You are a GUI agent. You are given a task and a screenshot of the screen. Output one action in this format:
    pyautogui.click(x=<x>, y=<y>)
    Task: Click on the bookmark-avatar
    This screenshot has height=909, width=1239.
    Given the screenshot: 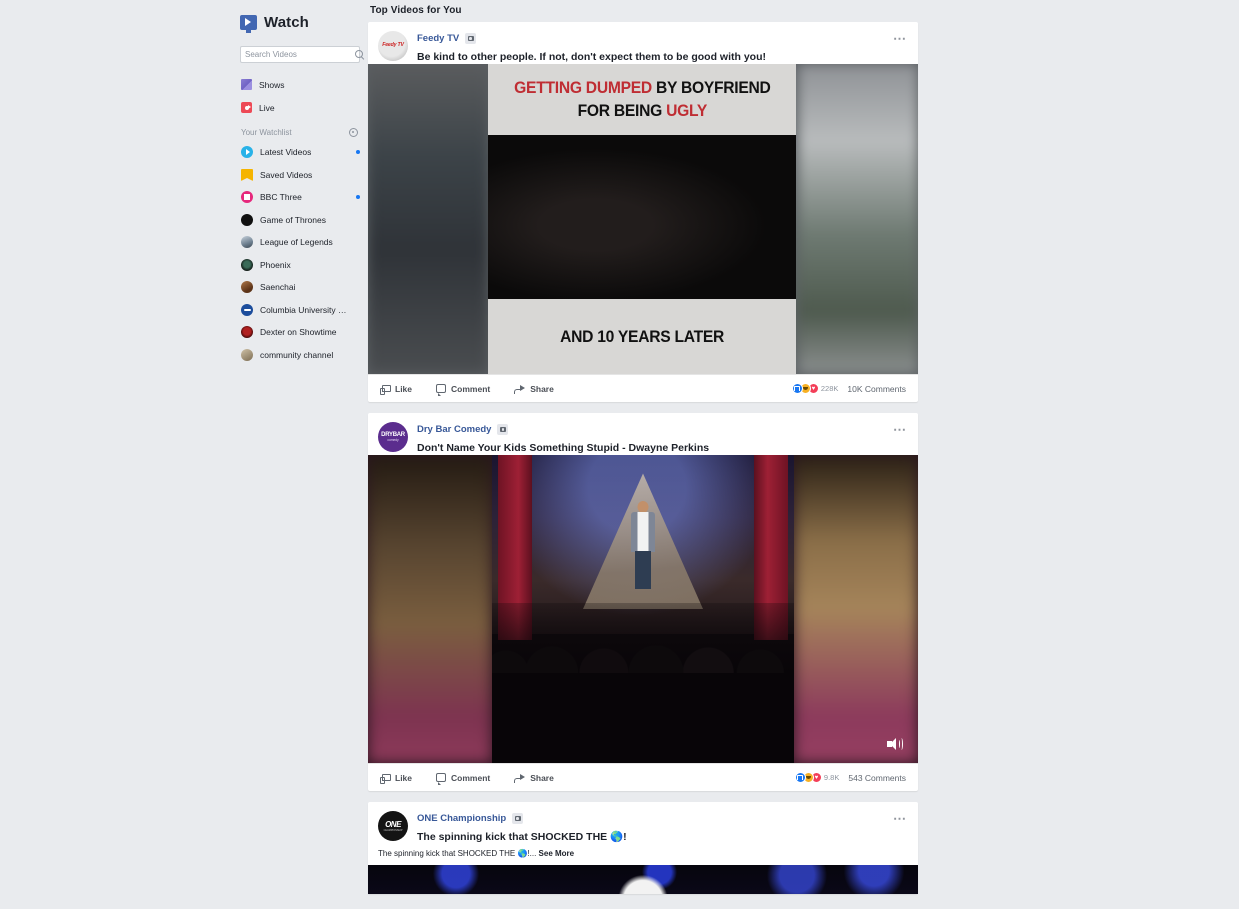 What is the action you would take?
    pyautogui.click(x=247, y=174)
    